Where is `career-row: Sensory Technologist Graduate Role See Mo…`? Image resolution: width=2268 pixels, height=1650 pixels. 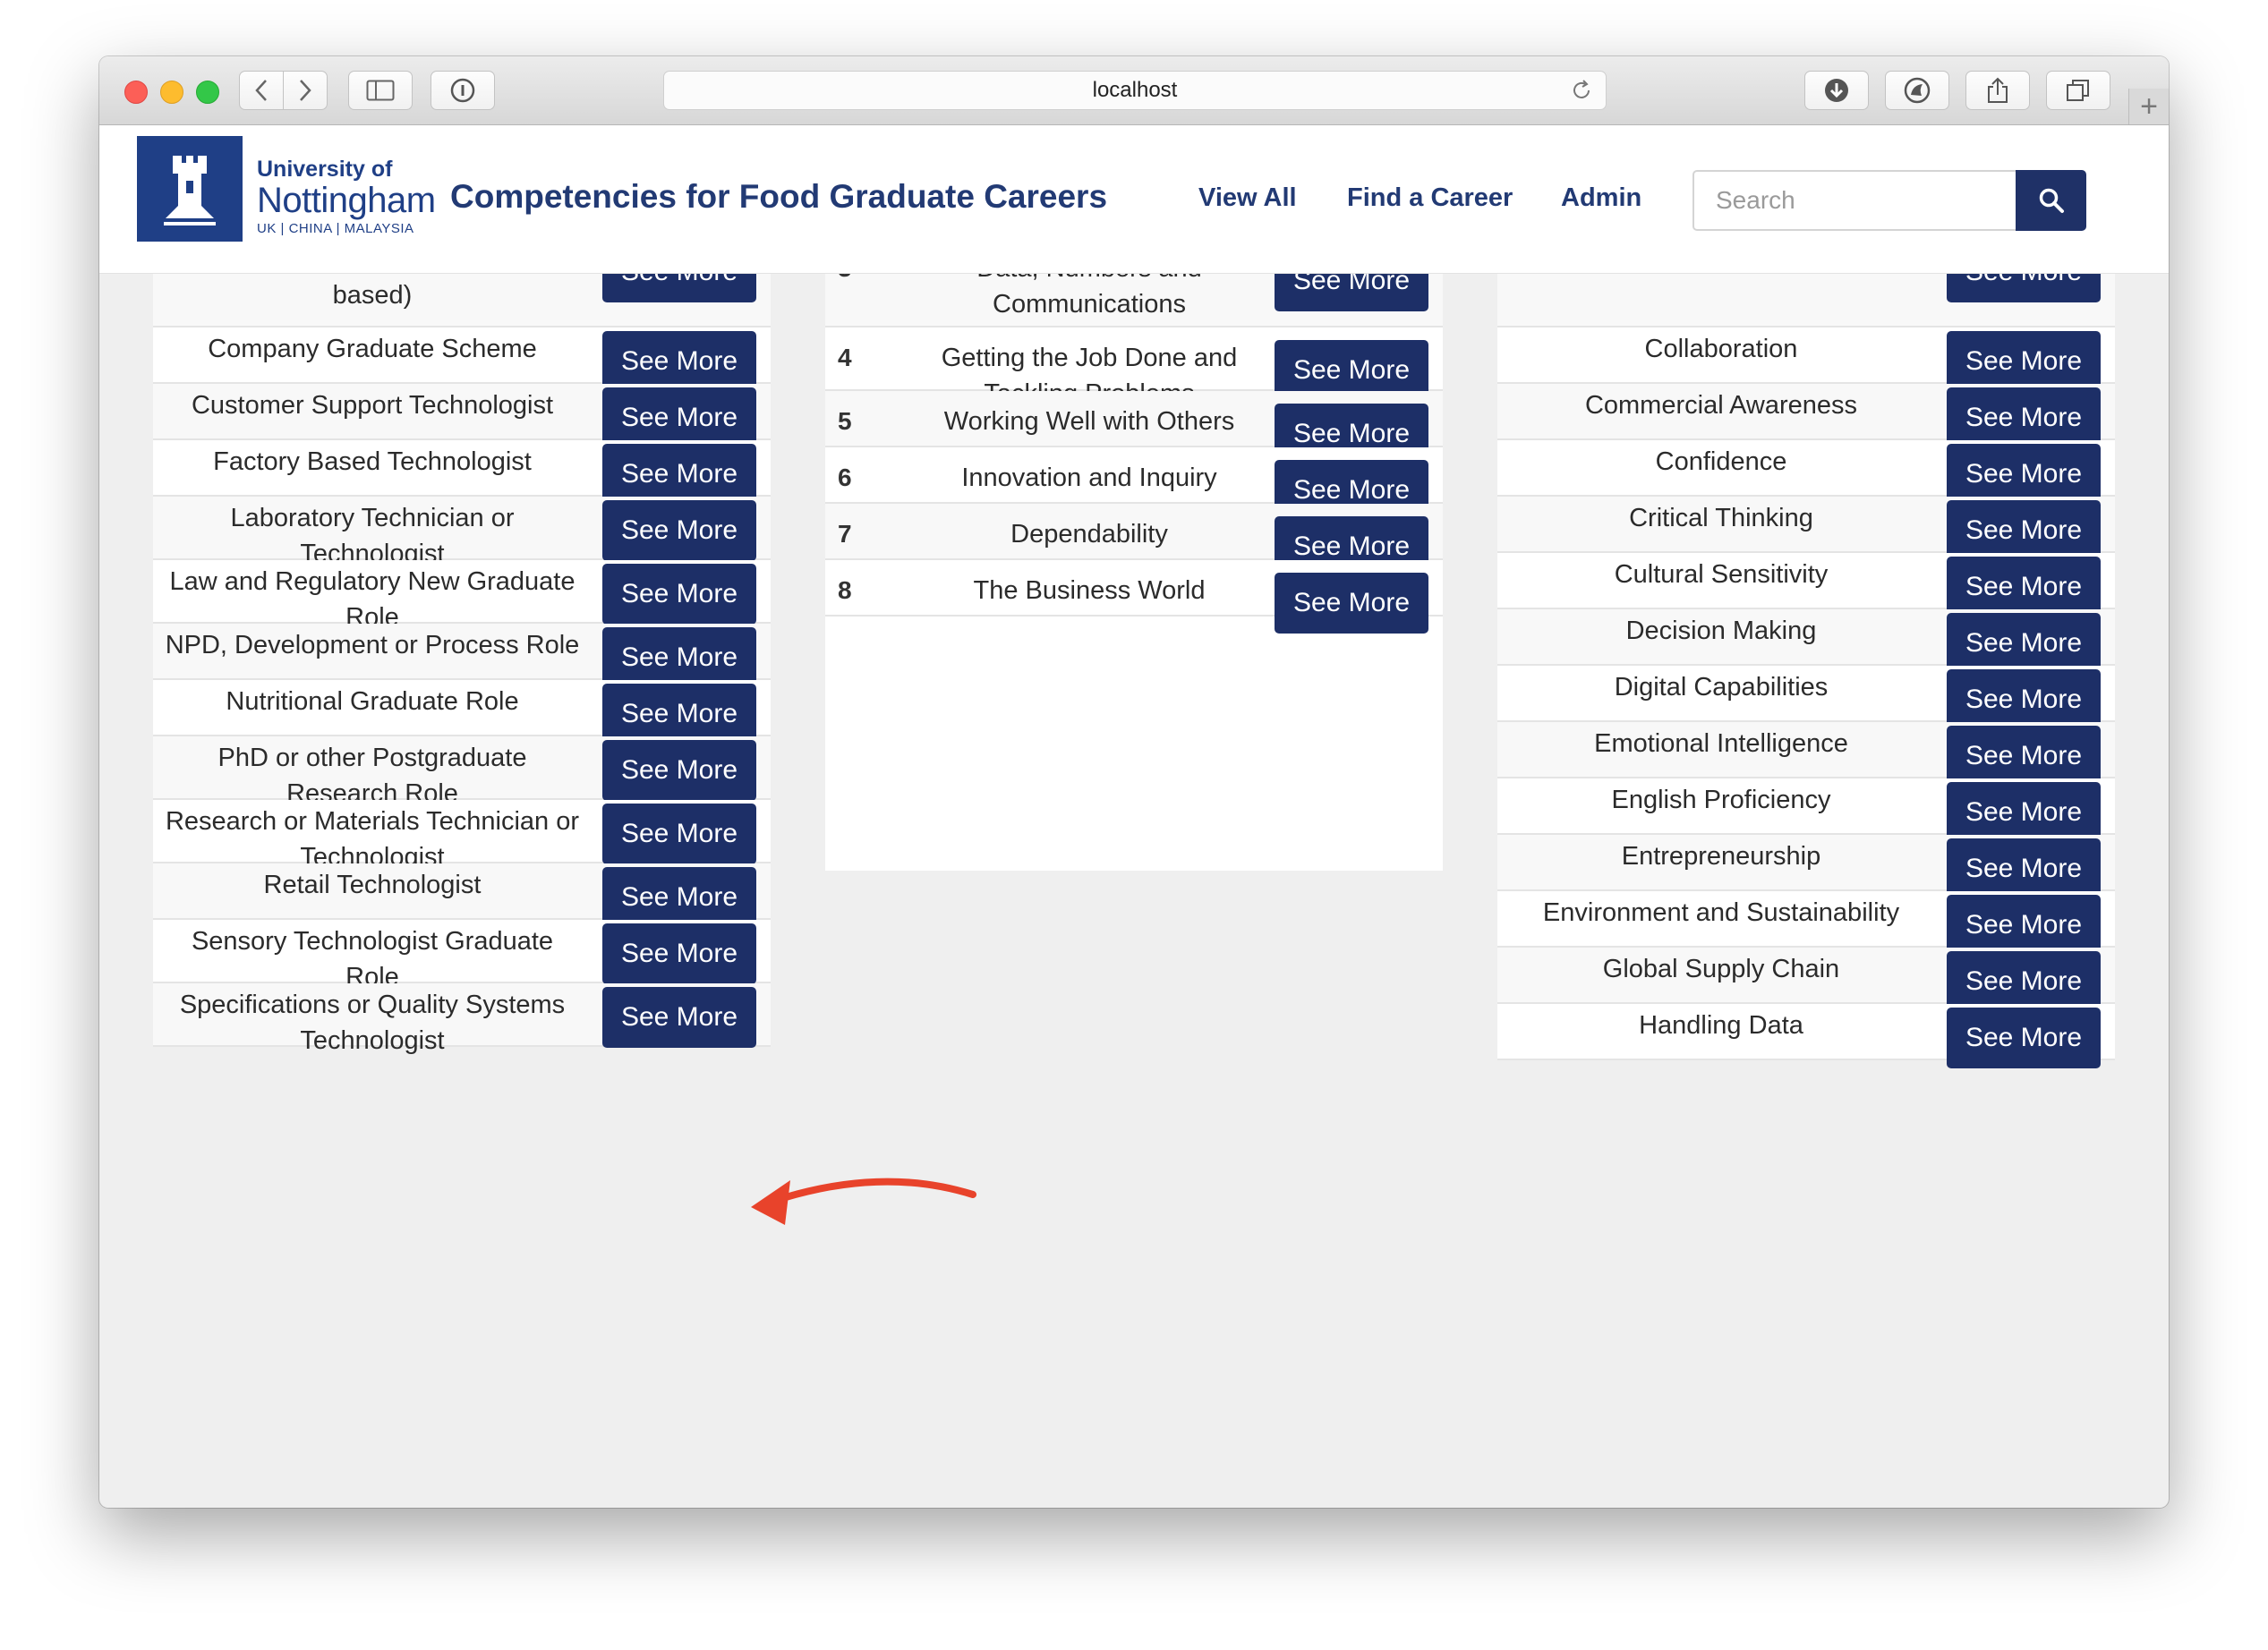 career-row: Sensory Technologist Graduate Role See Mo… is located at coordinates (462, 956).